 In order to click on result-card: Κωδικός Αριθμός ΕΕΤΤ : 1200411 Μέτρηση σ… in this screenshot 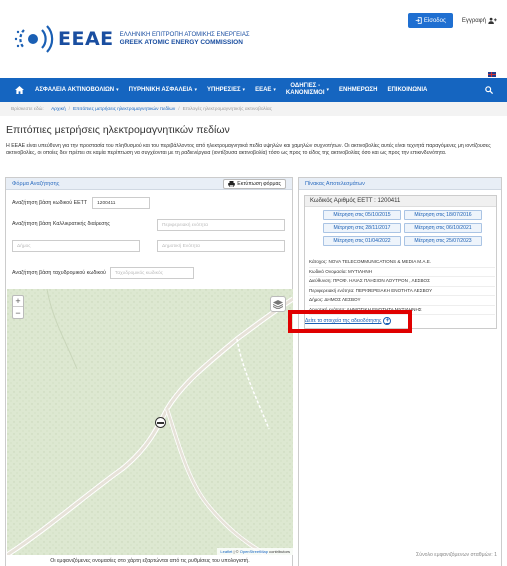, I will do `click(400, 262)`.